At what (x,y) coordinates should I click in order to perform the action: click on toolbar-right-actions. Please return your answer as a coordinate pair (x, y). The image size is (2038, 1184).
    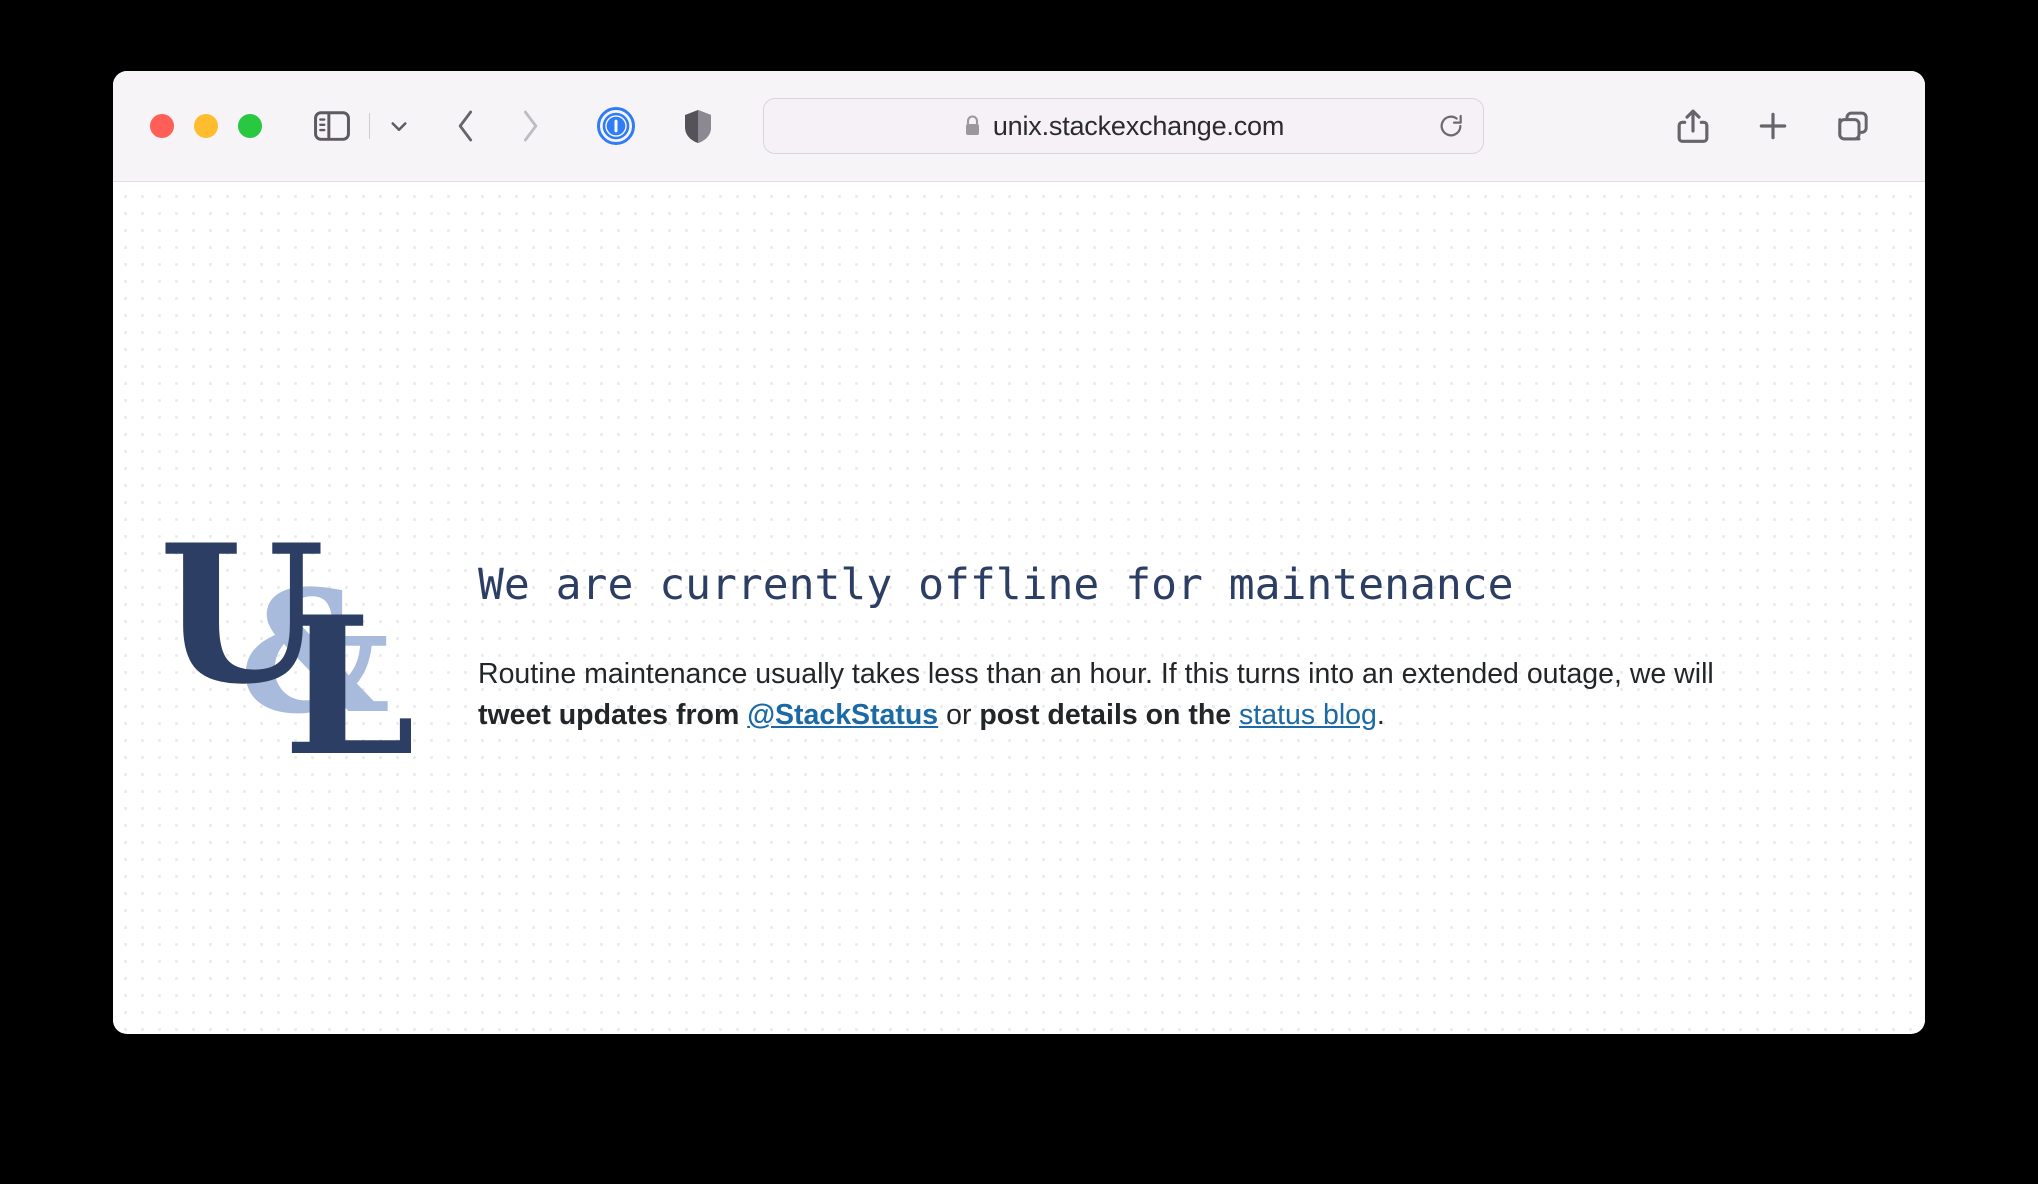
    Looking at the image, I should click on (1773, 126).